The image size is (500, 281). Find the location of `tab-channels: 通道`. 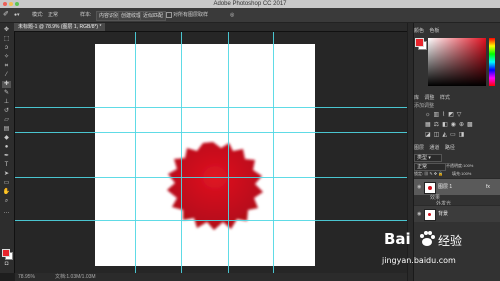

tab-channels: 通道 is located at coordinates (434, 148).